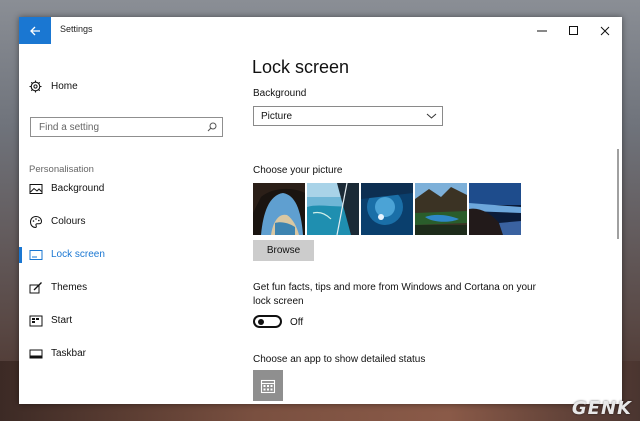  I want to click on maximize-icon, so click(573, 30).